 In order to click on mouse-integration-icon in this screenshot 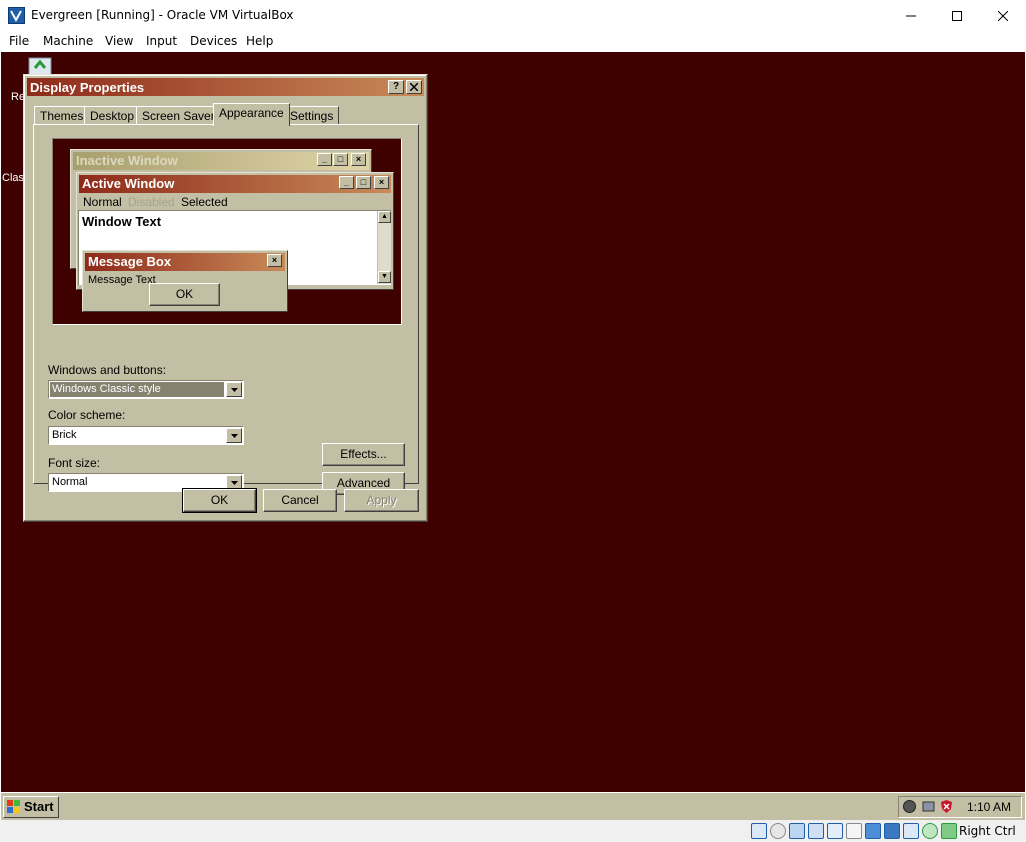, I will do `click(930, 831)`.